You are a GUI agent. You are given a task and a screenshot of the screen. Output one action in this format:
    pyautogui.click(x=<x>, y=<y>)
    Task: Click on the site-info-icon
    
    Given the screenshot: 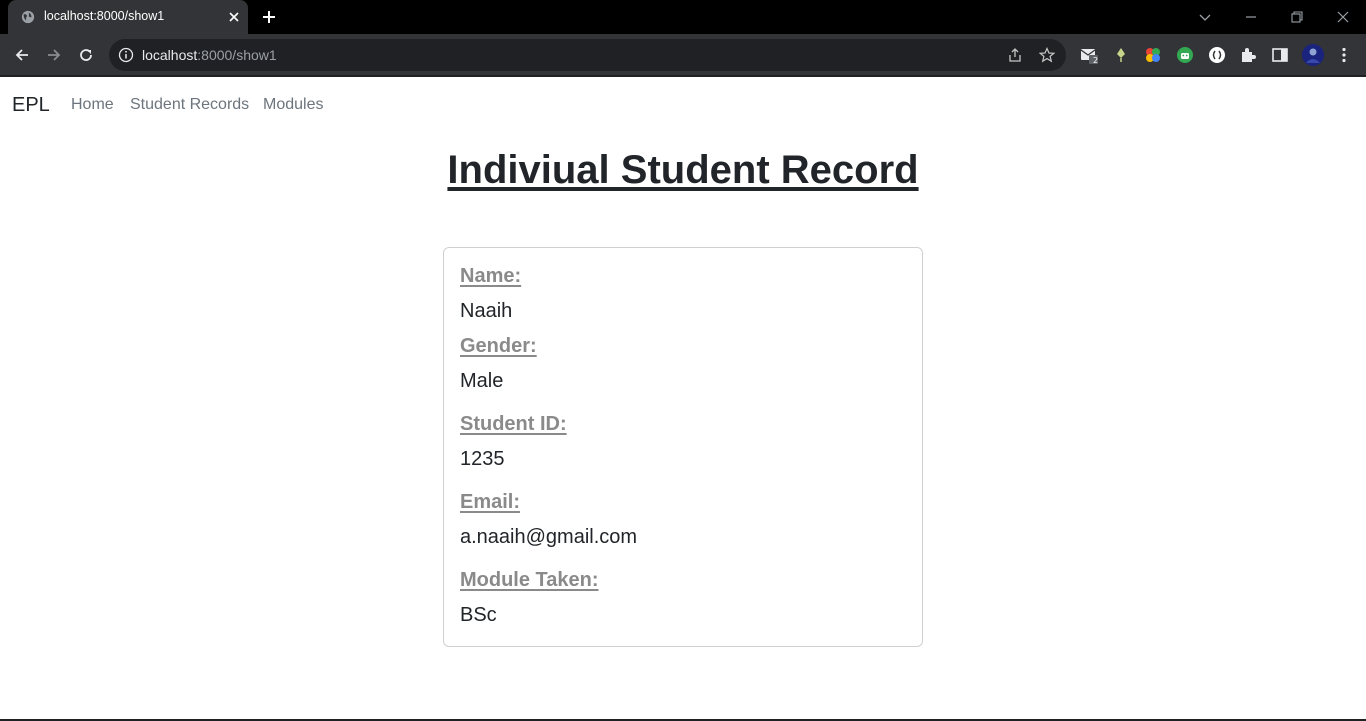 What is the action you would take?
    pyautogui.click(x=126, y=55)
    